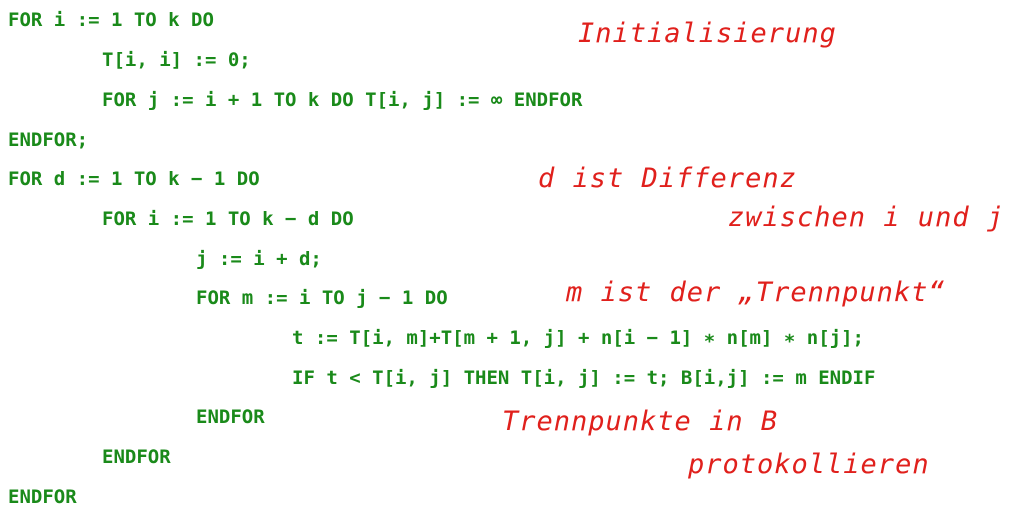 This screenshot has height=513, width=1020. Describe the element at coordinates (667, 178) in the screenshot. I see `annotation-differenz-1: d ist Differenz` at that location.